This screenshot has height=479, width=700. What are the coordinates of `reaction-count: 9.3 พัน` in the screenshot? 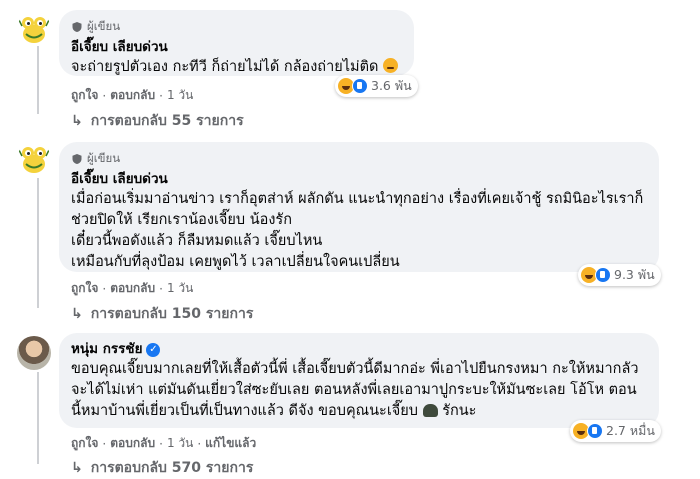 It's located at (634, 274).